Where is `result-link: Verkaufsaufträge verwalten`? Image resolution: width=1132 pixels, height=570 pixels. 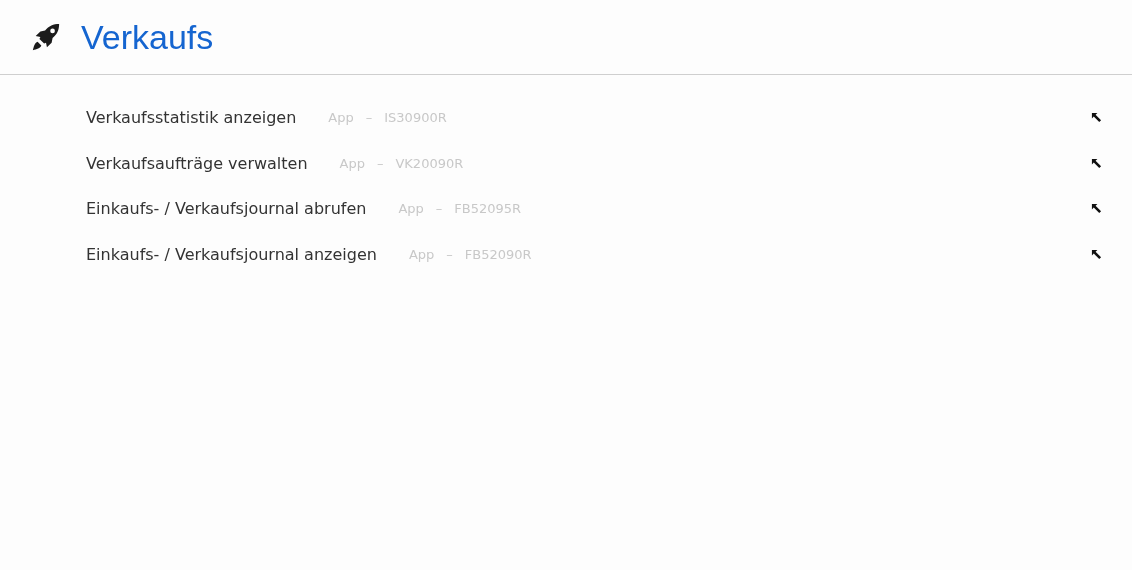 result-link: Verkaufsaufträge verwalten is located at coordinates (197, 163).